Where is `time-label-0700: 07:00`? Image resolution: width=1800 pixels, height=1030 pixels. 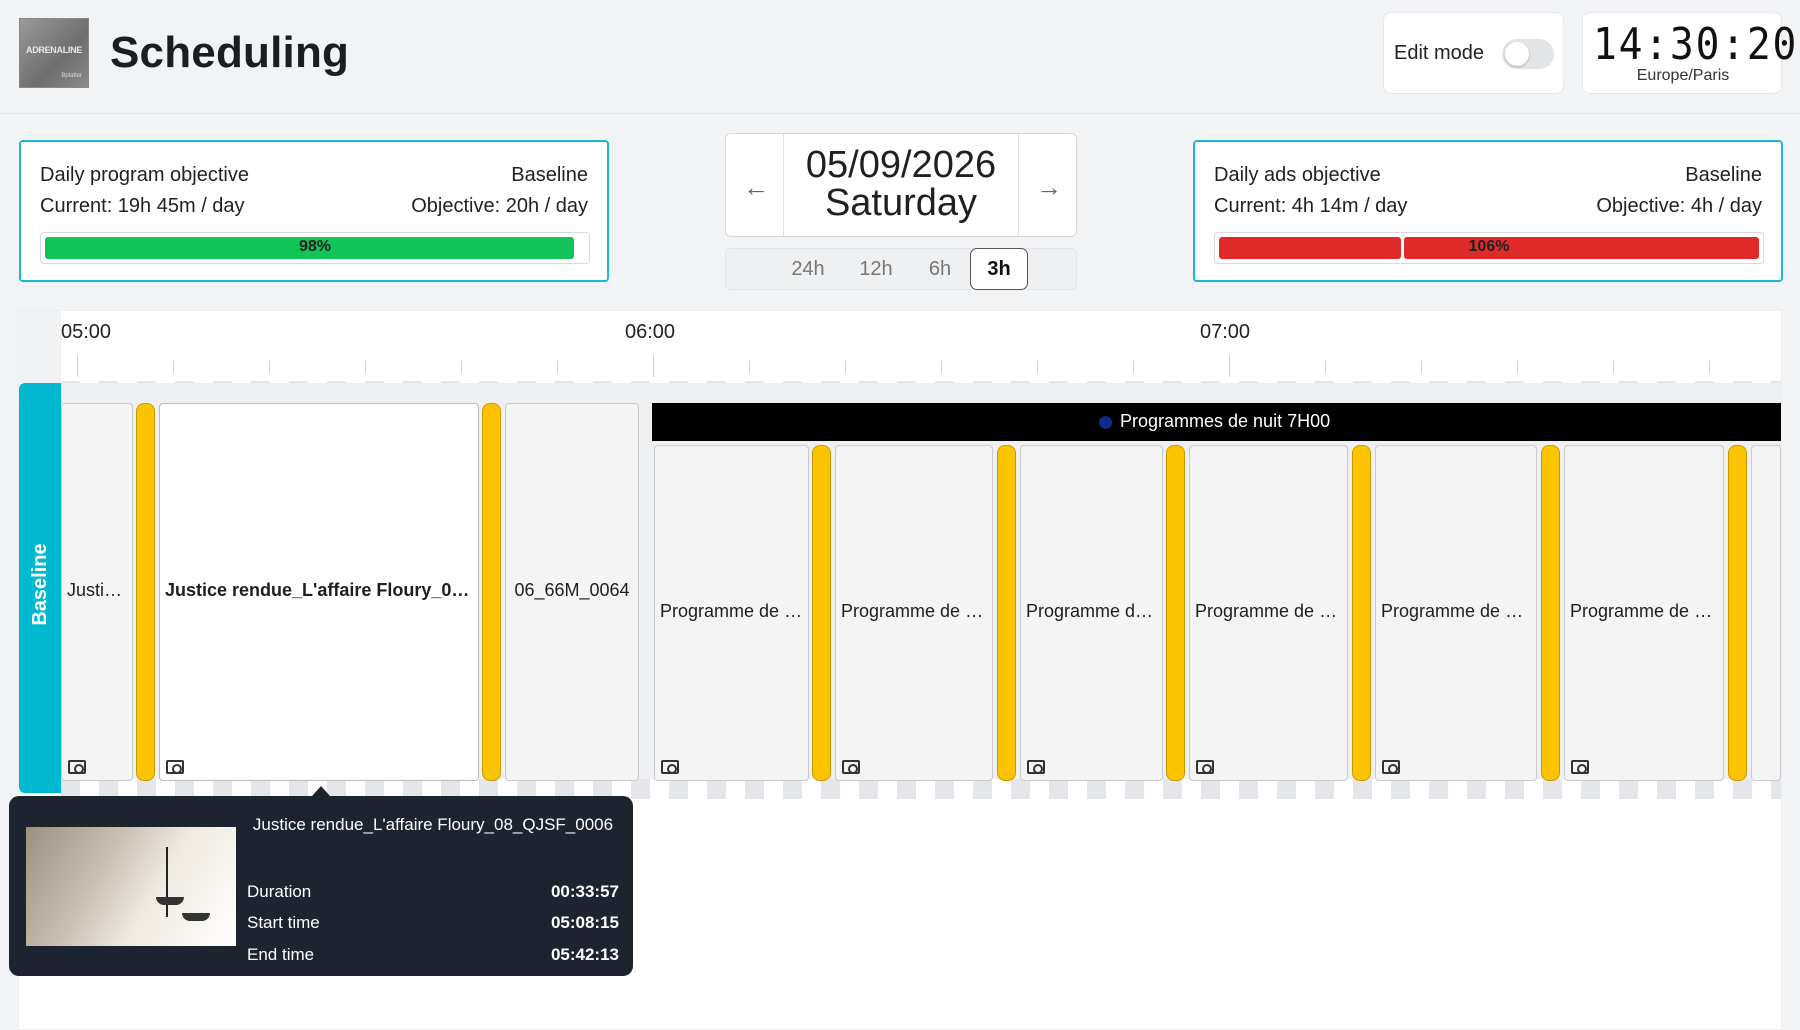 time-label-0700: 07:00 is located at coordinates (1225, 332).